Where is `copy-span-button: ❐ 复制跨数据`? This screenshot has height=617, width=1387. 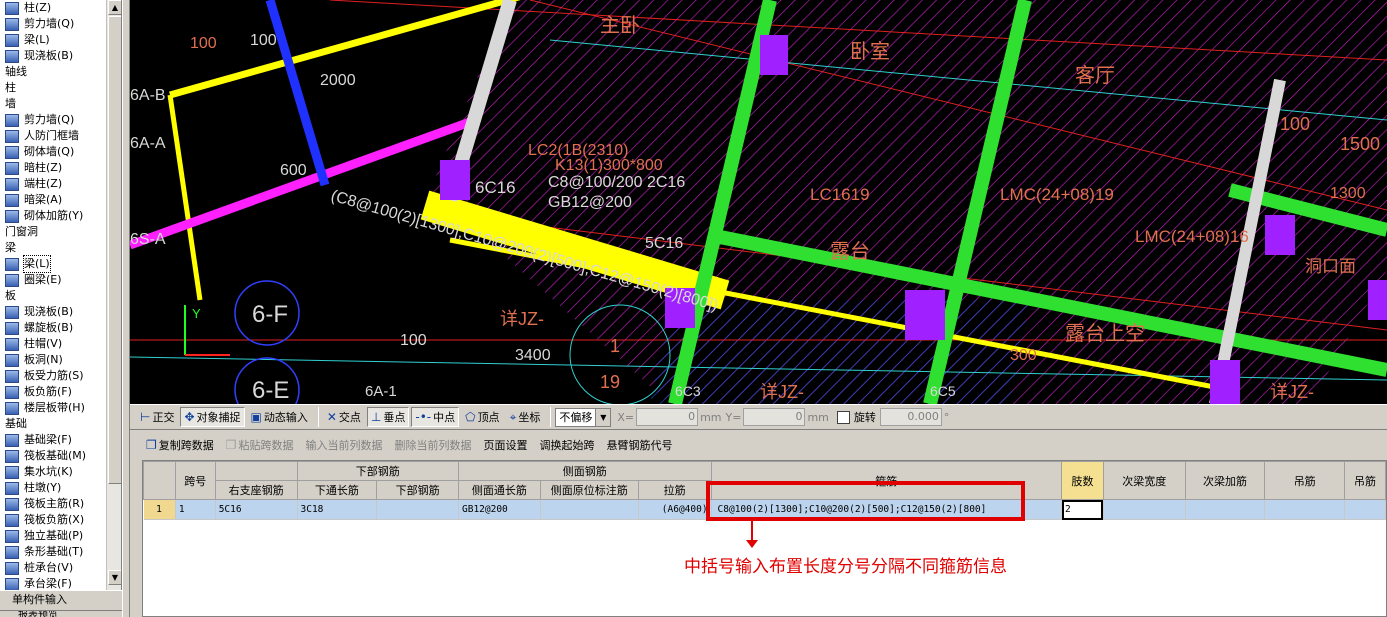
copy-span-button: ❐ 复制跨数据 is located at coordinates (180, 445).